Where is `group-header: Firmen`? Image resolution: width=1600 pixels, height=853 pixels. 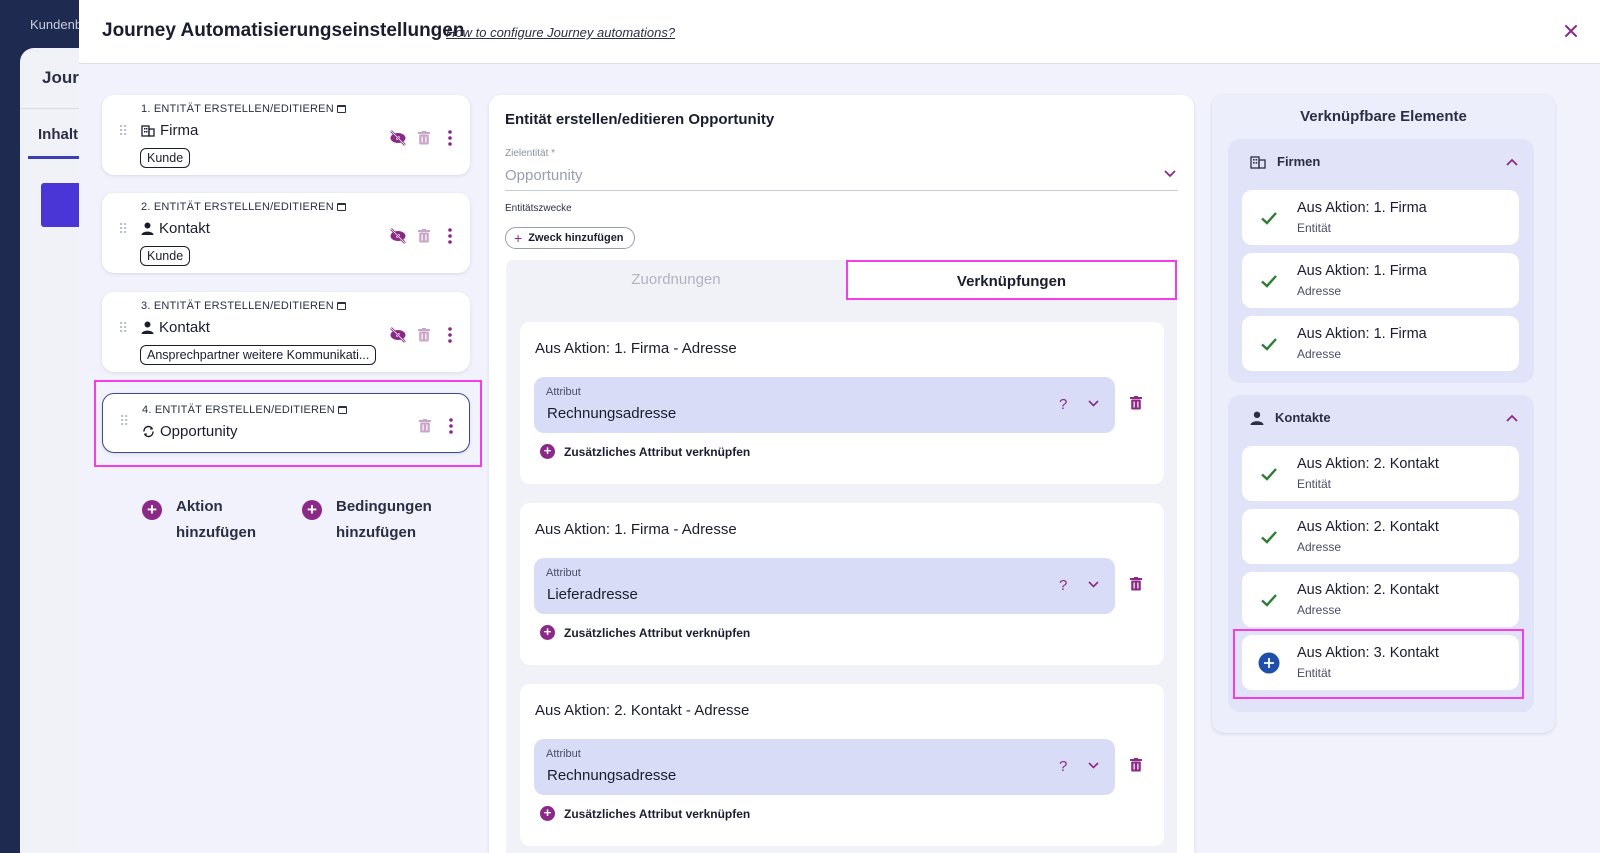
group-header: Firmen is located at coordinates (1285, 161).